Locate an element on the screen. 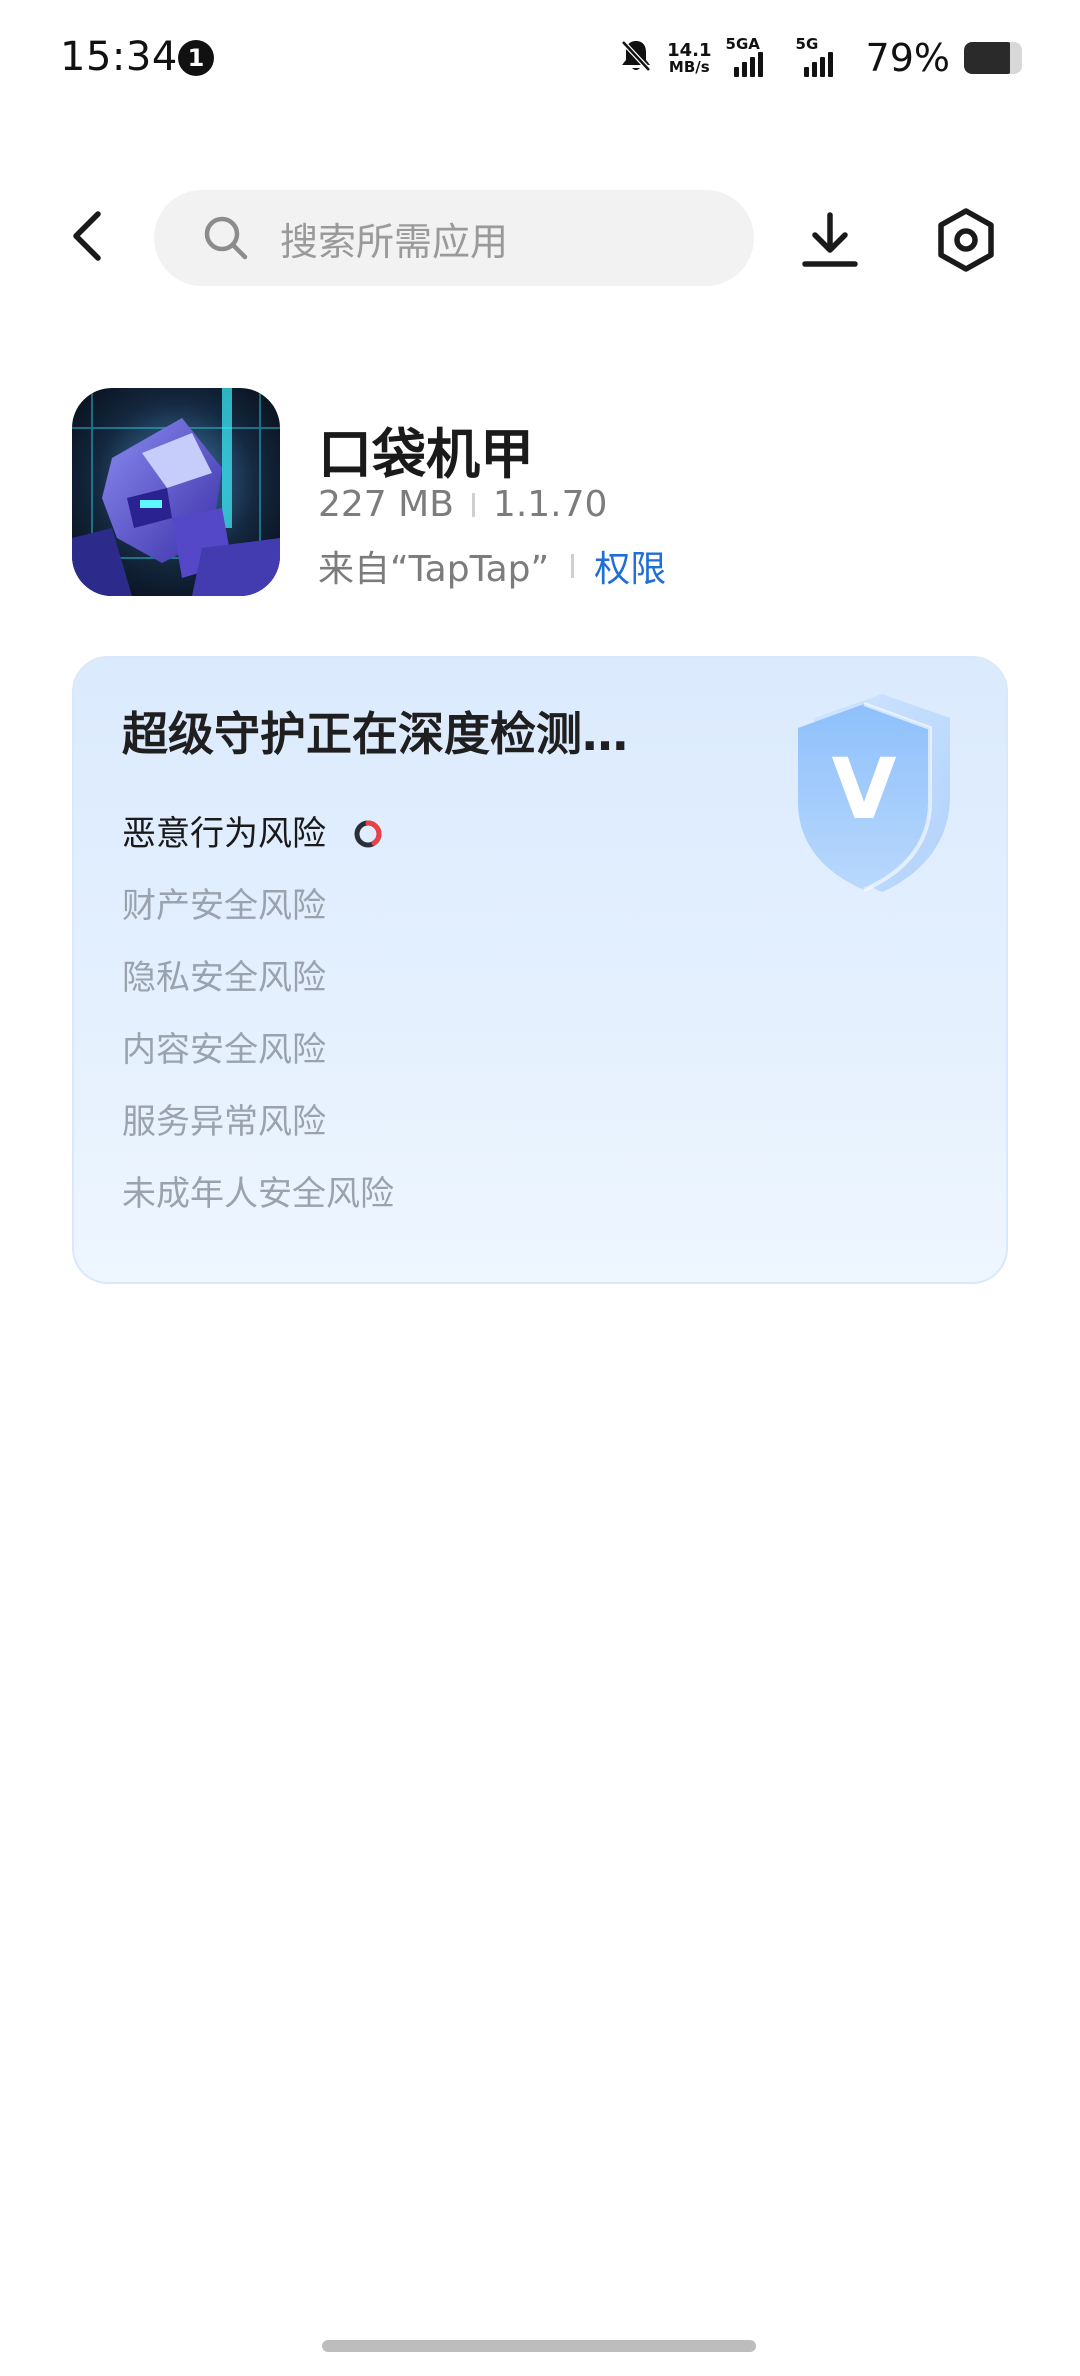  battery-percent: 79% is located at coordinates (907, 58).